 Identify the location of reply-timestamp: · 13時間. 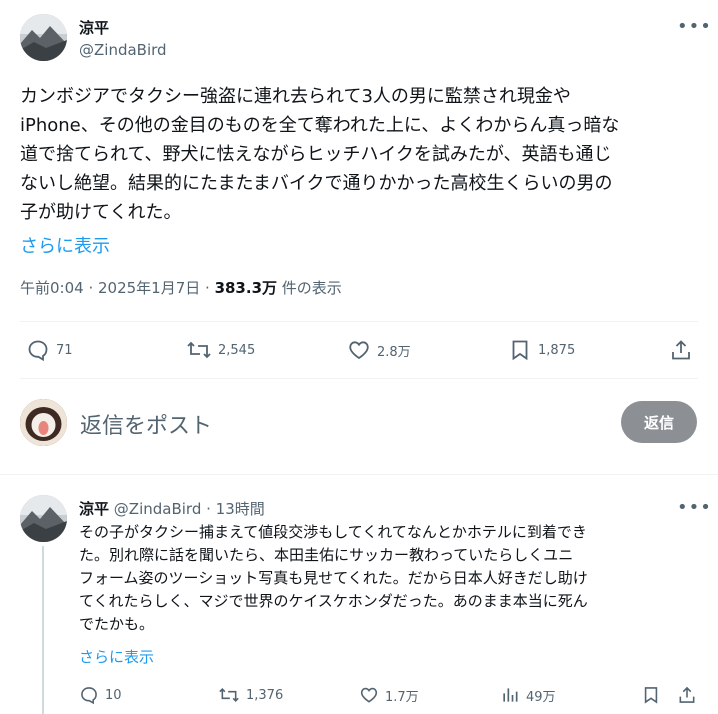
(235, 509).